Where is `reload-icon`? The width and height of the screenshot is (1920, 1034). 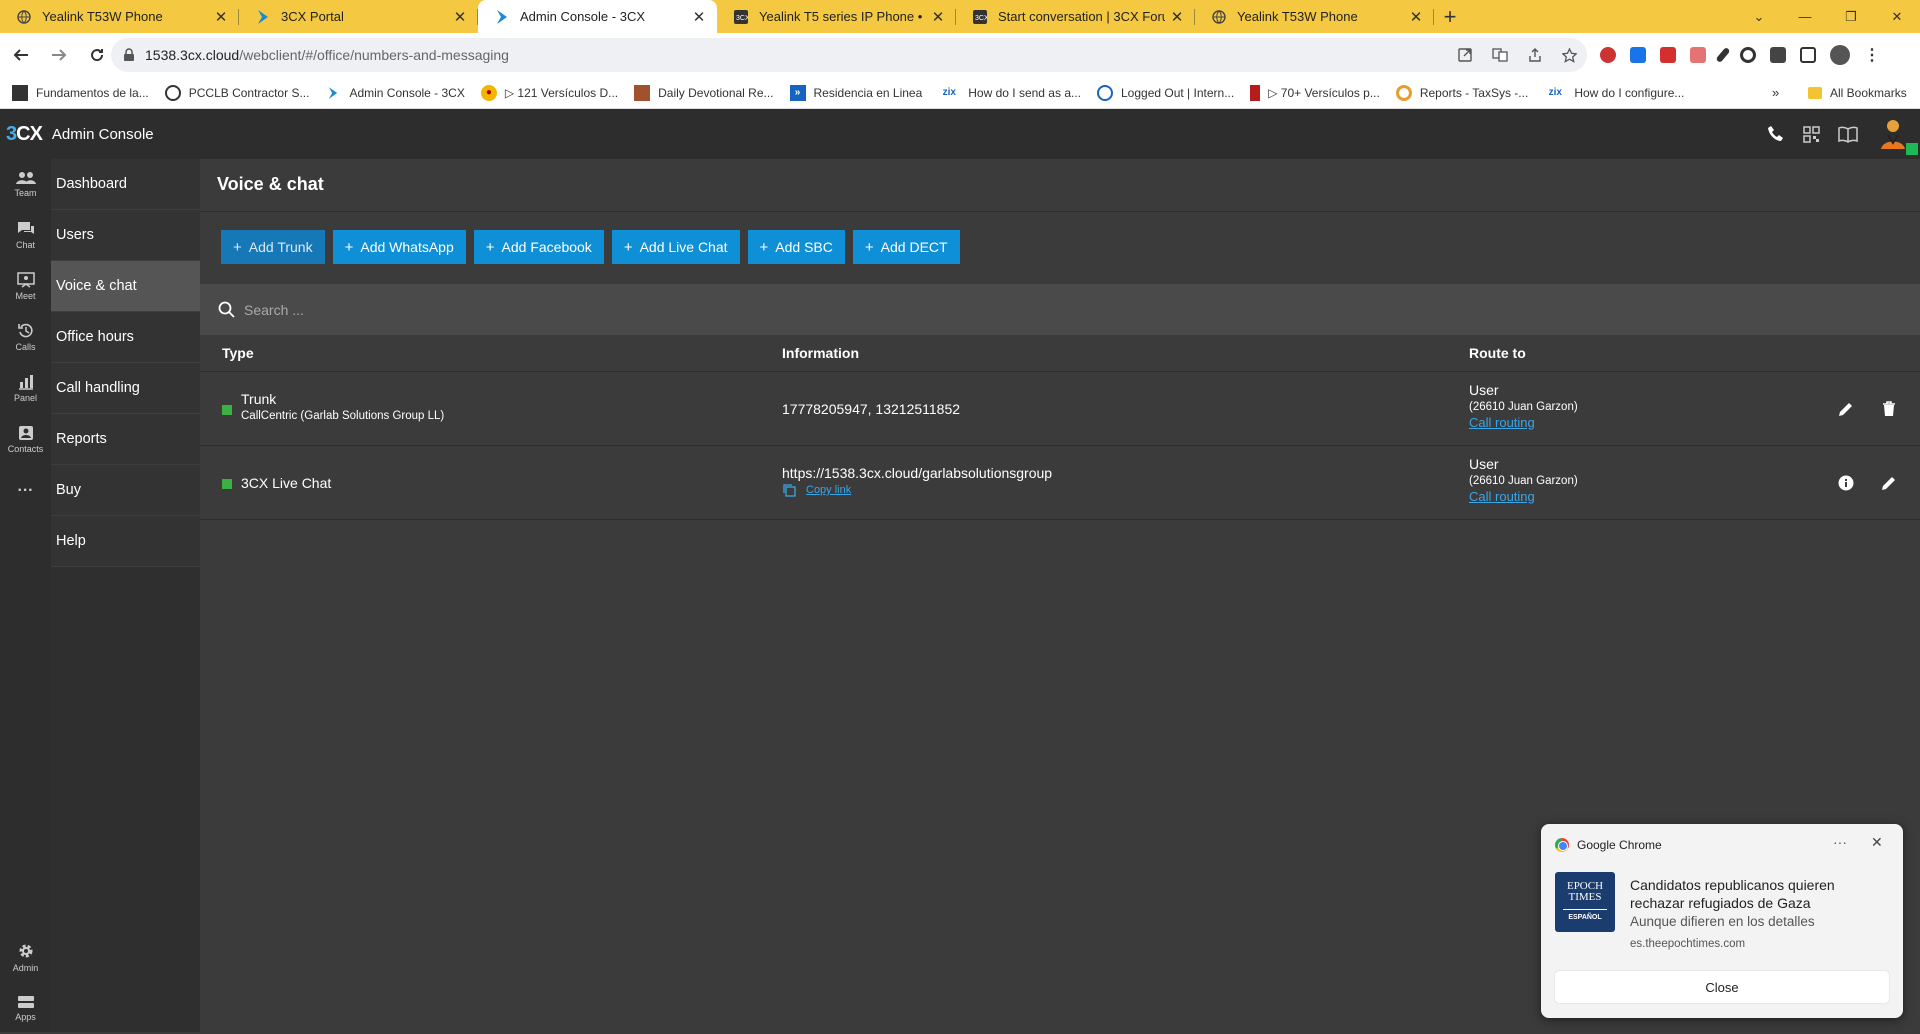
reload-icon is located at coordinates (97, 55).